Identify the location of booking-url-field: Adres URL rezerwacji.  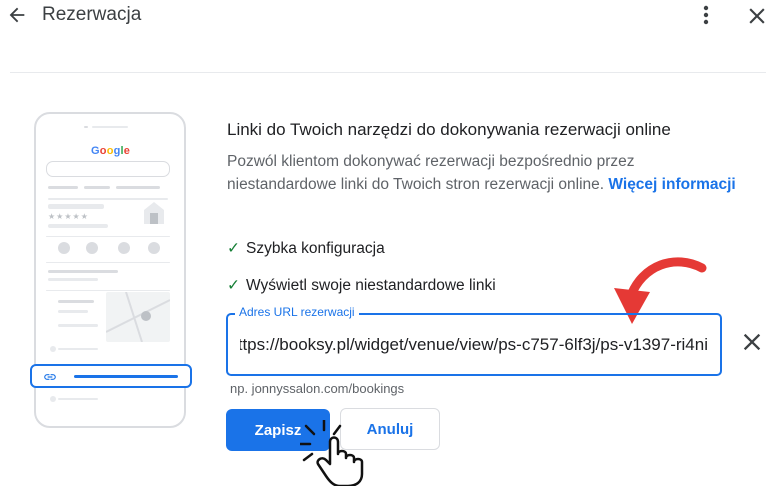
(474, 340).